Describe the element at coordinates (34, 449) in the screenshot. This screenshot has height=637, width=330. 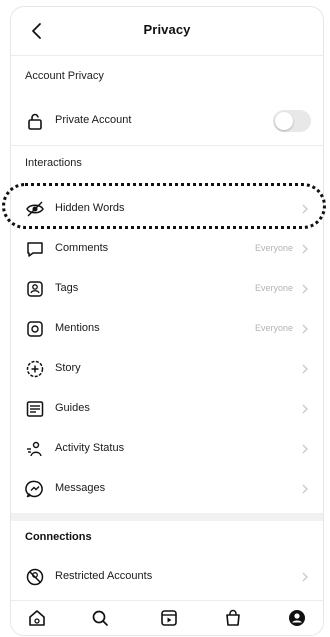
I see `activity-icon` at that location.